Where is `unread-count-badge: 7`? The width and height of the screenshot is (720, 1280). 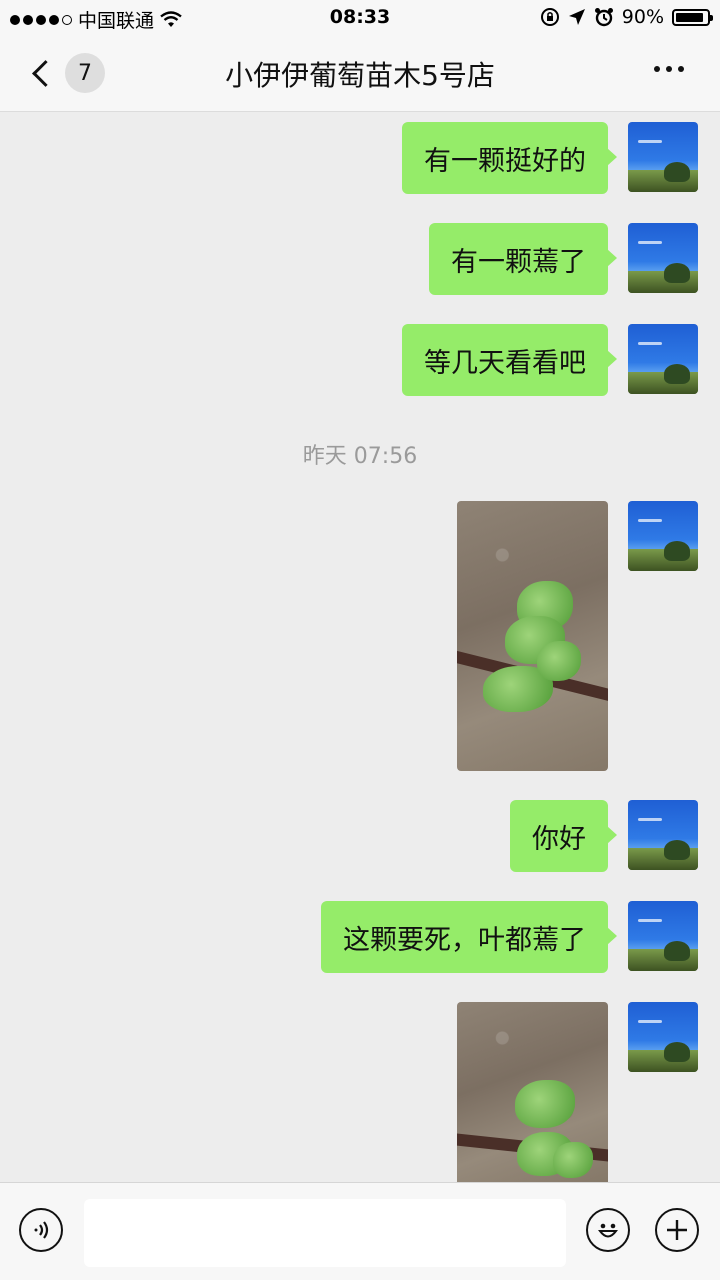 unread-count-badge: 7 is located at coordinates (85, 73).